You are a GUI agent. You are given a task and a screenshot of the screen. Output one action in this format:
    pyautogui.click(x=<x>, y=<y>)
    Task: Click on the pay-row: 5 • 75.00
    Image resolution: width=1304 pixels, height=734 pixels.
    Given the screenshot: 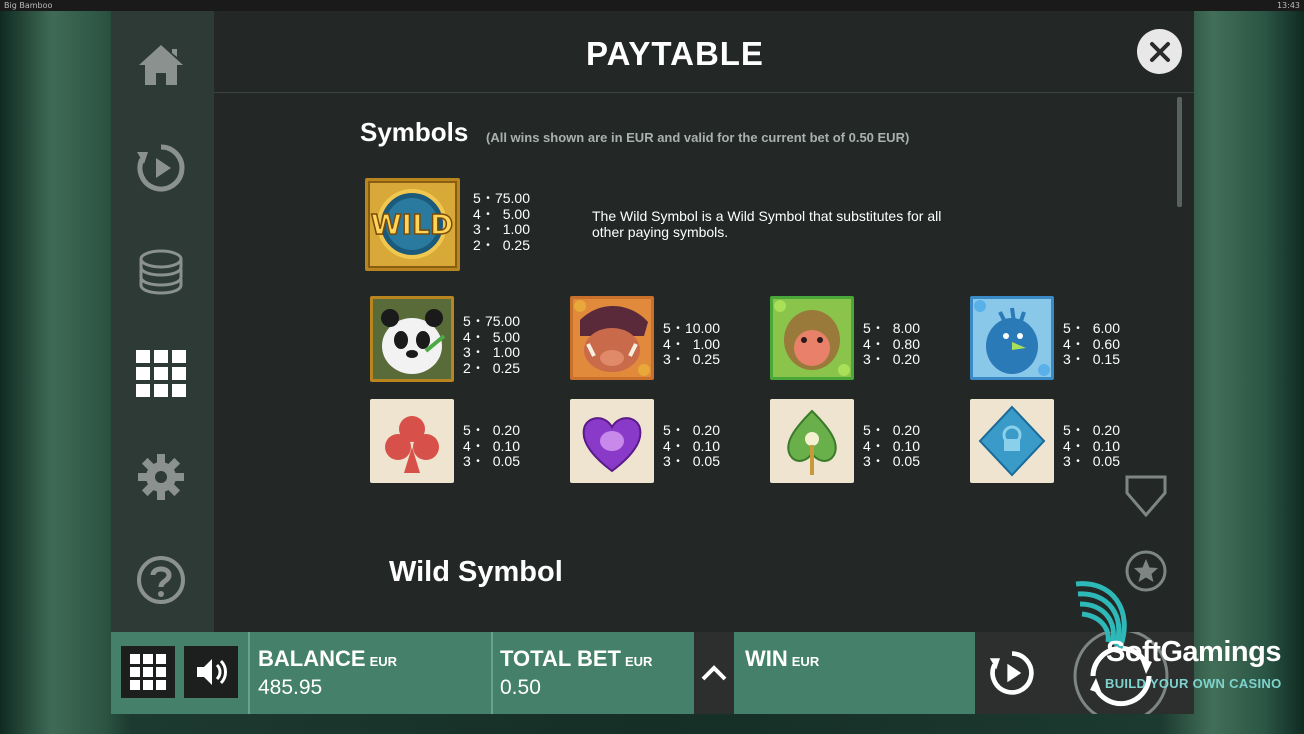 What is the action you would take?
    pyautogui.click(x=501, y=198)
    